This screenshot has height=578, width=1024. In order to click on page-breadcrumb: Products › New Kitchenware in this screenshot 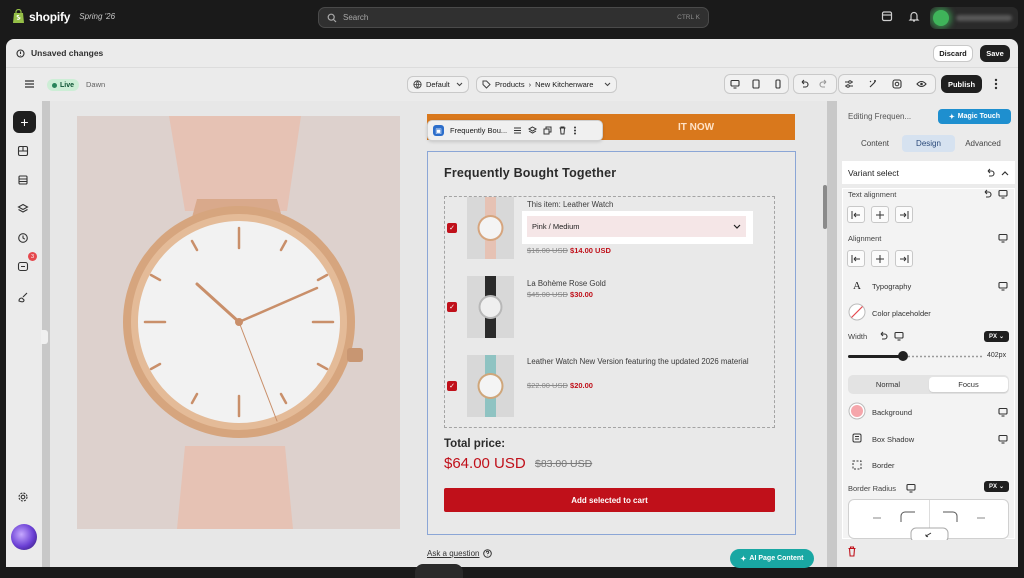, I will do `click(546, 84)`.